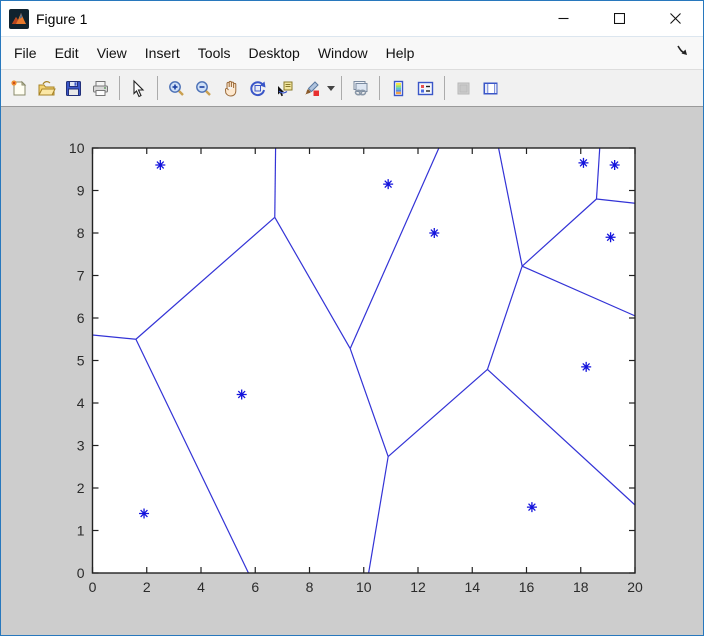 This screenshot has height=636, width=704. What do you see at coordinates (201, 587) in the screenshot?
I see `x-tick-label: 4` at bounding box center [201, 587].